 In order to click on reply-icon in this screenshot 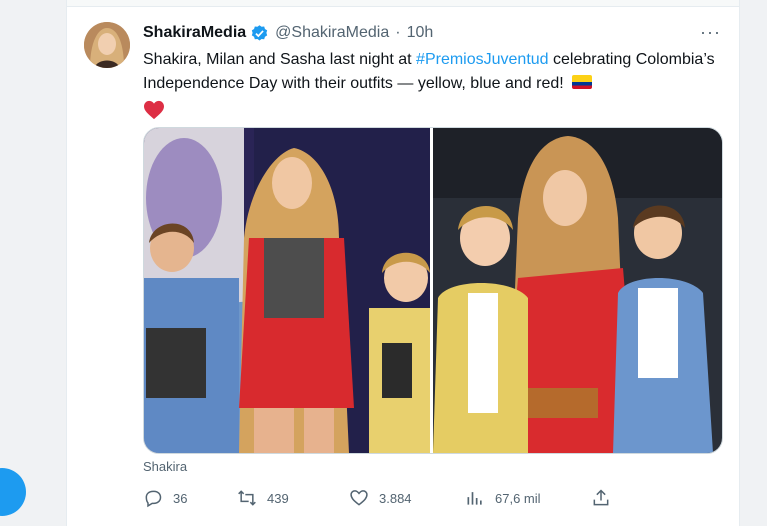, I will do `click(153, 499)`.